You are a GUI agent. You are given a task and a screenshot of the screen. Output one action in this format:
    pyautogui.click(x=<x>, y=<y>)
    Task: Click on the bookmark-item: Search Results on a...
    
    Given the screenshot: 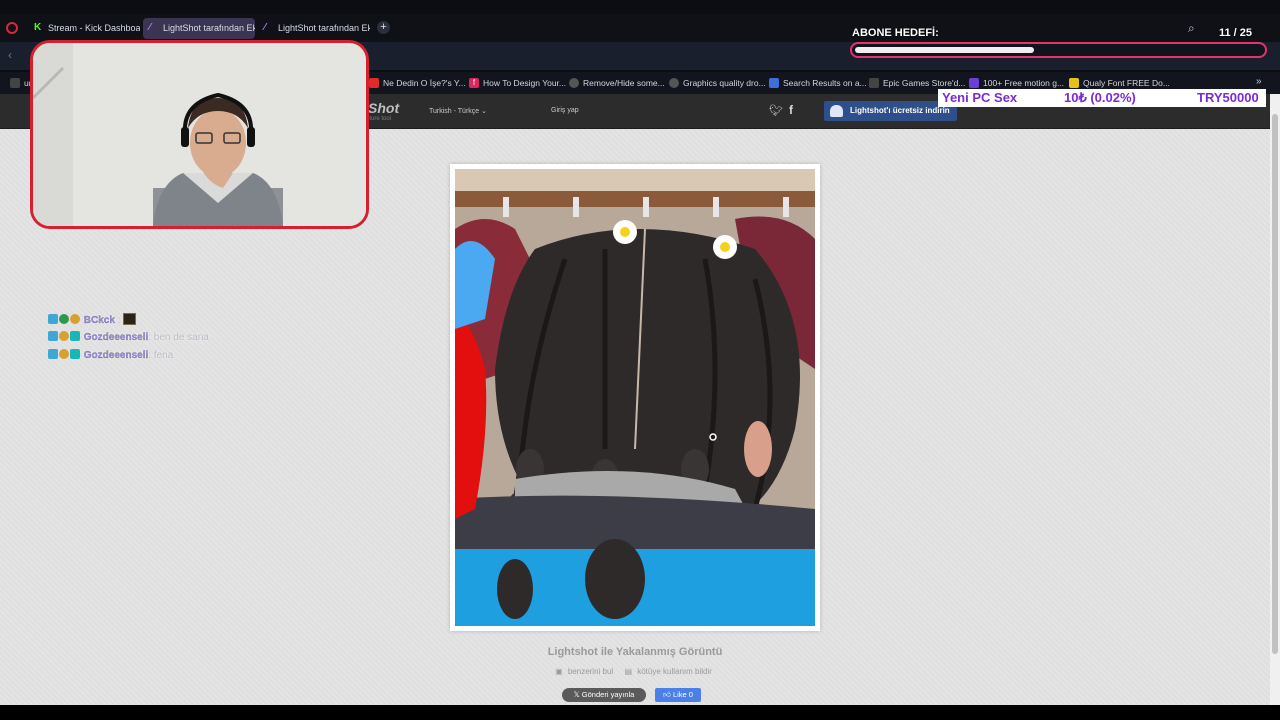 What is the action you would take?
    pyautogui.click(x=818, y=84)
    